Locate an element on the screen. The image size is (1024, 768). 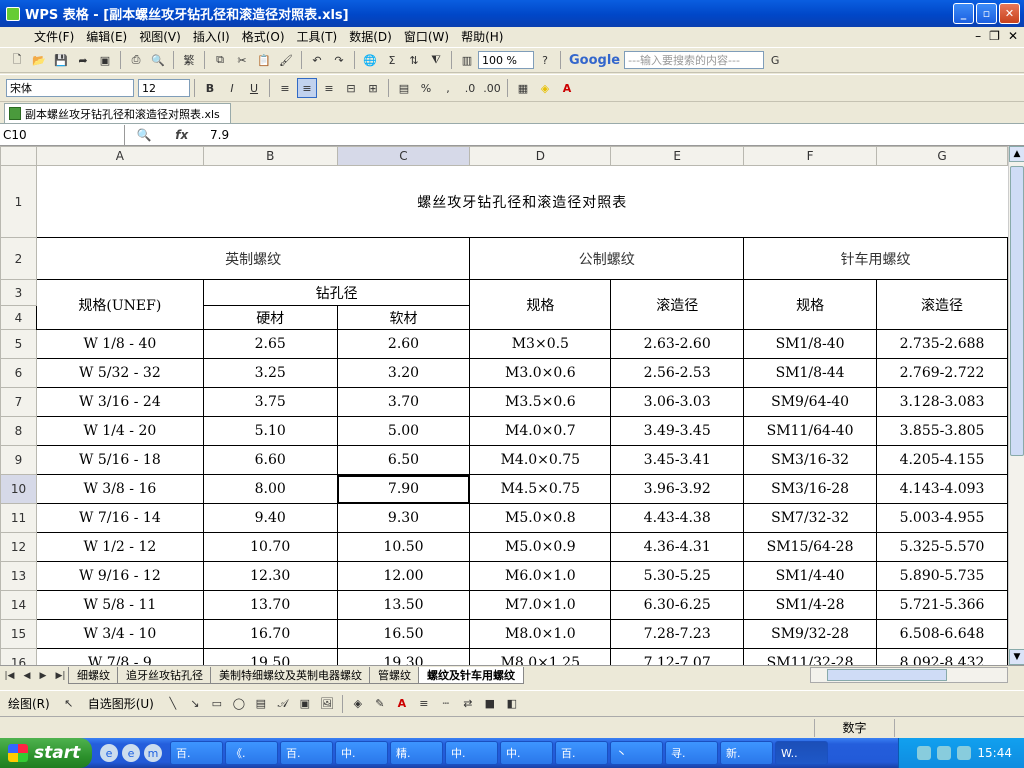
table-cell: 2.65 is located at coordinates (270, 344).